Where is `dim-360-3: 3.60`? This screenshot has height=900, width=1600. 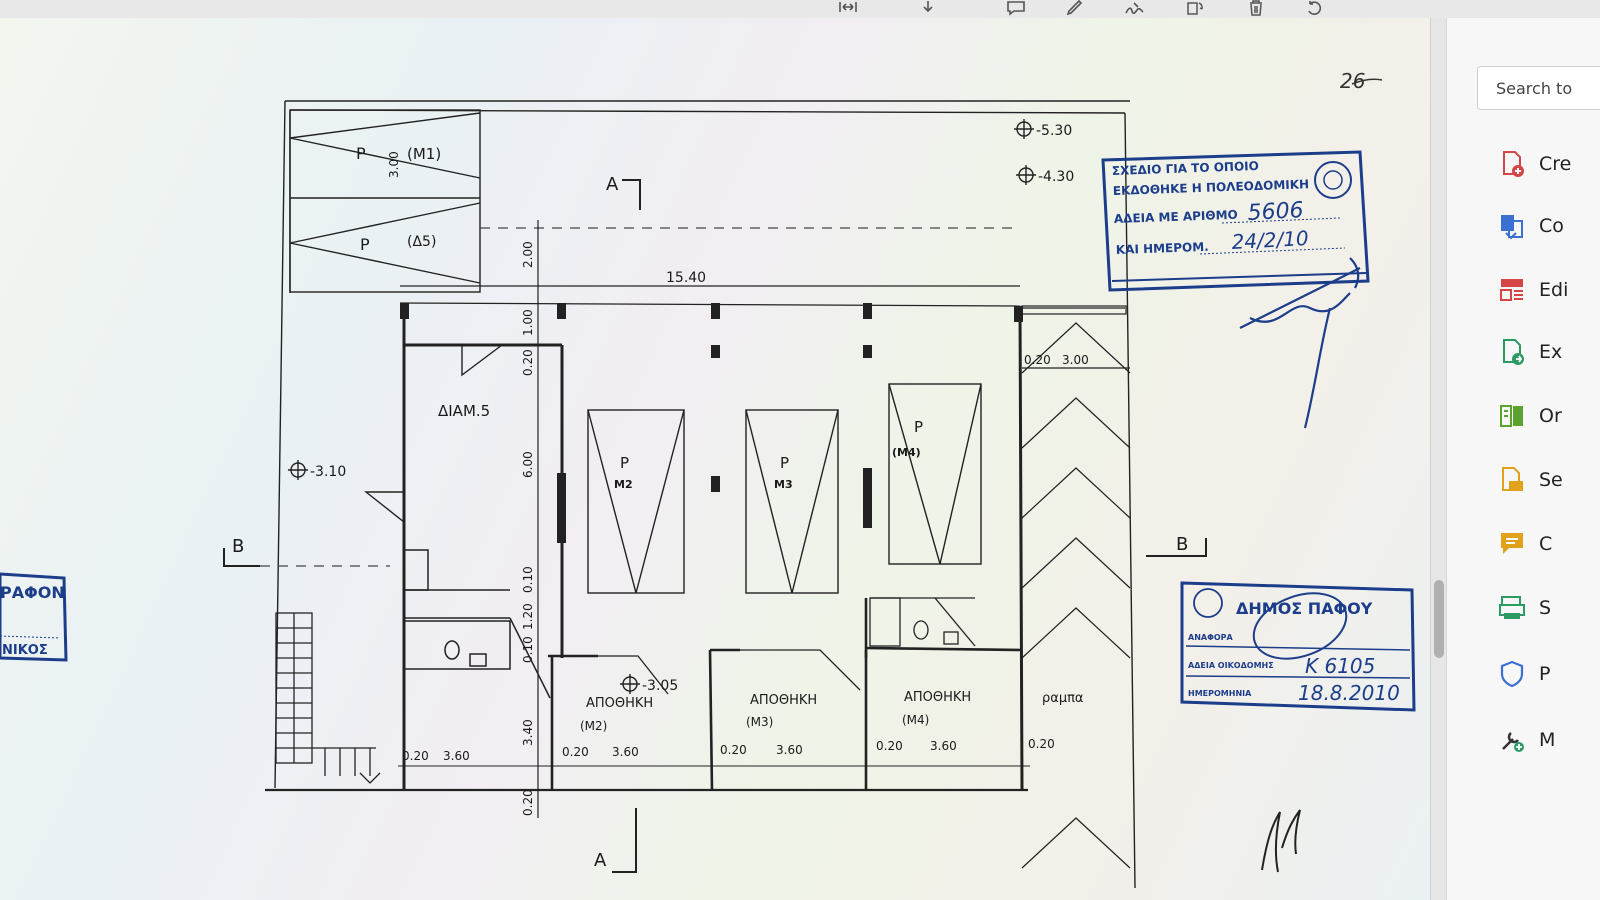 dim-360-3: 3.60 is located at coordinates (789, 750).